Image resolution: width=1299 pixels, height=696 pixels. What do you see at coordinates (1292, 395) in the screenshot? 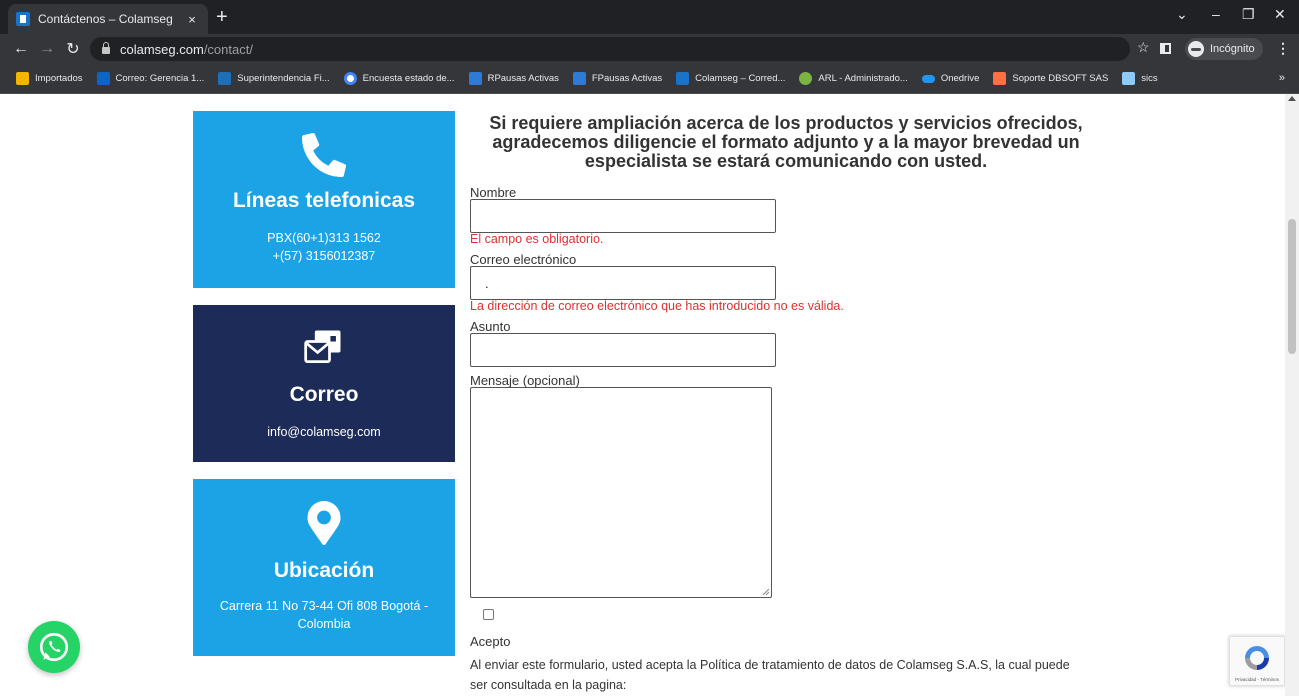
I see `page-scrollbar` at bounding box center [1292, 395].